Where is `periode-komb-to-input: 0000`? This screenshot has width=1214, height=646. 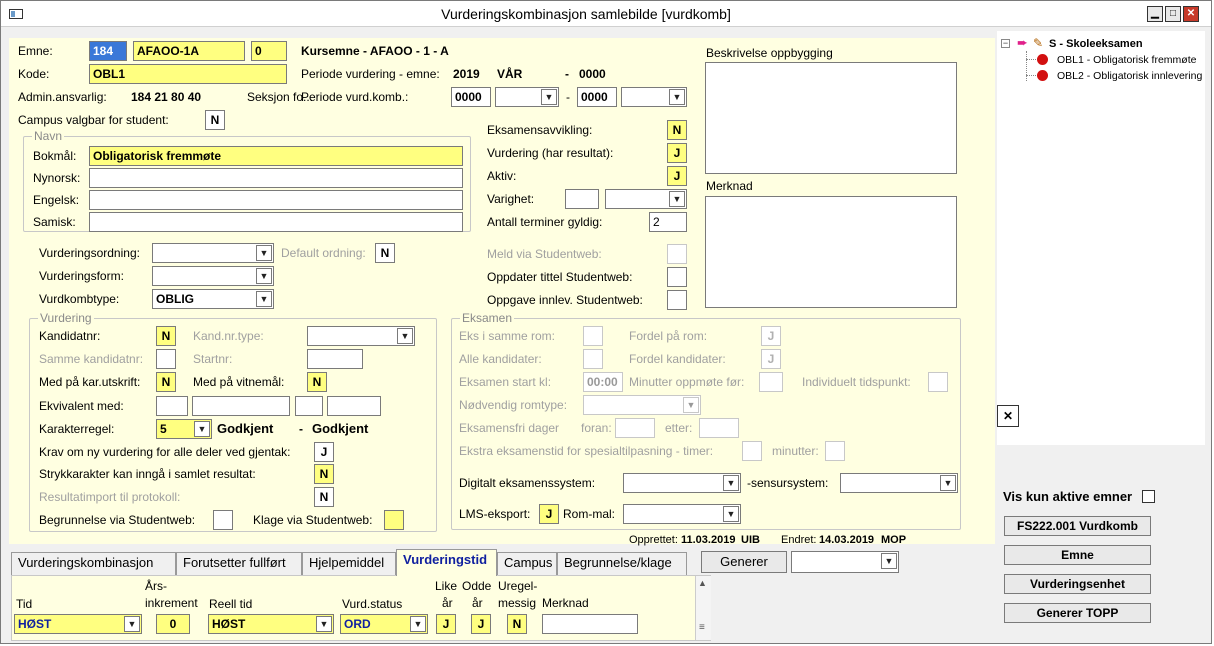
periode-komb-to-input: 0000 is located at coordinates (597, 97).